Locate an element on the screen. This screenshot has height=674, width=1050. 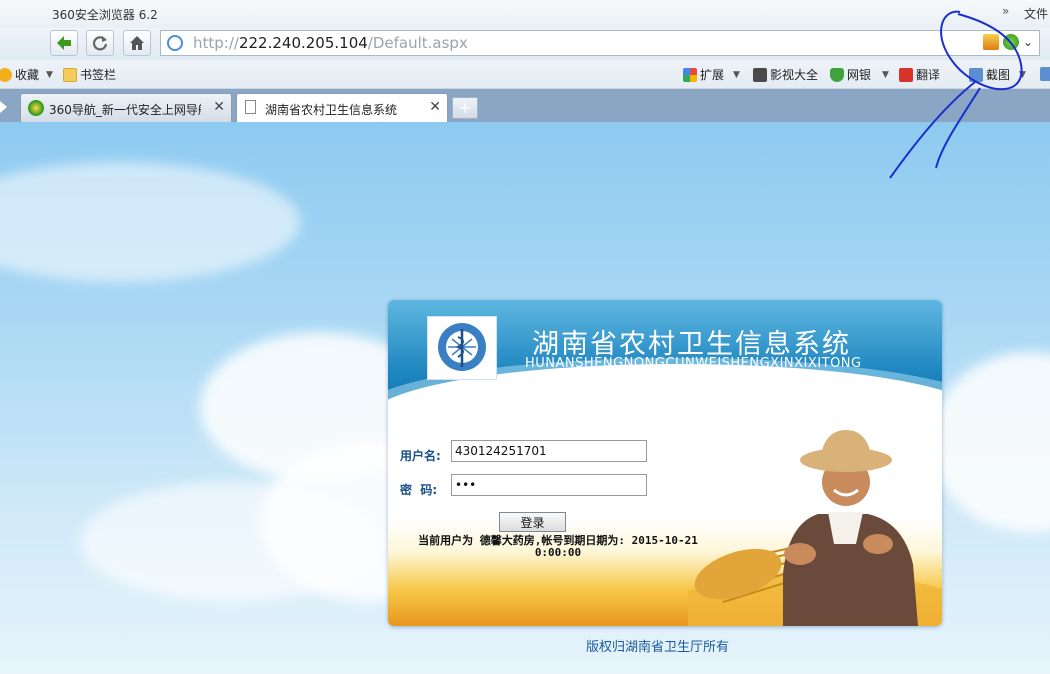
back-button is located at coordinates (64, 43).